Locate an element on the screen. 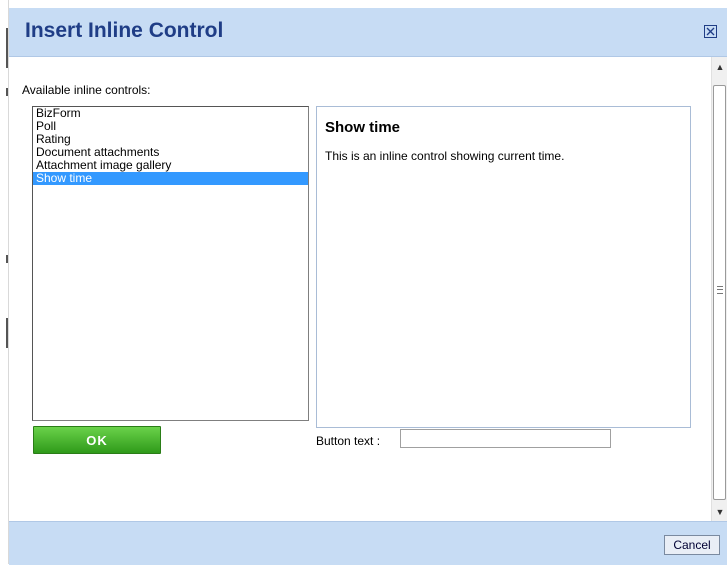 The height and width of the screenshot is (565, 727). list-item-poll: Poll is located at coordinates (170, 126).